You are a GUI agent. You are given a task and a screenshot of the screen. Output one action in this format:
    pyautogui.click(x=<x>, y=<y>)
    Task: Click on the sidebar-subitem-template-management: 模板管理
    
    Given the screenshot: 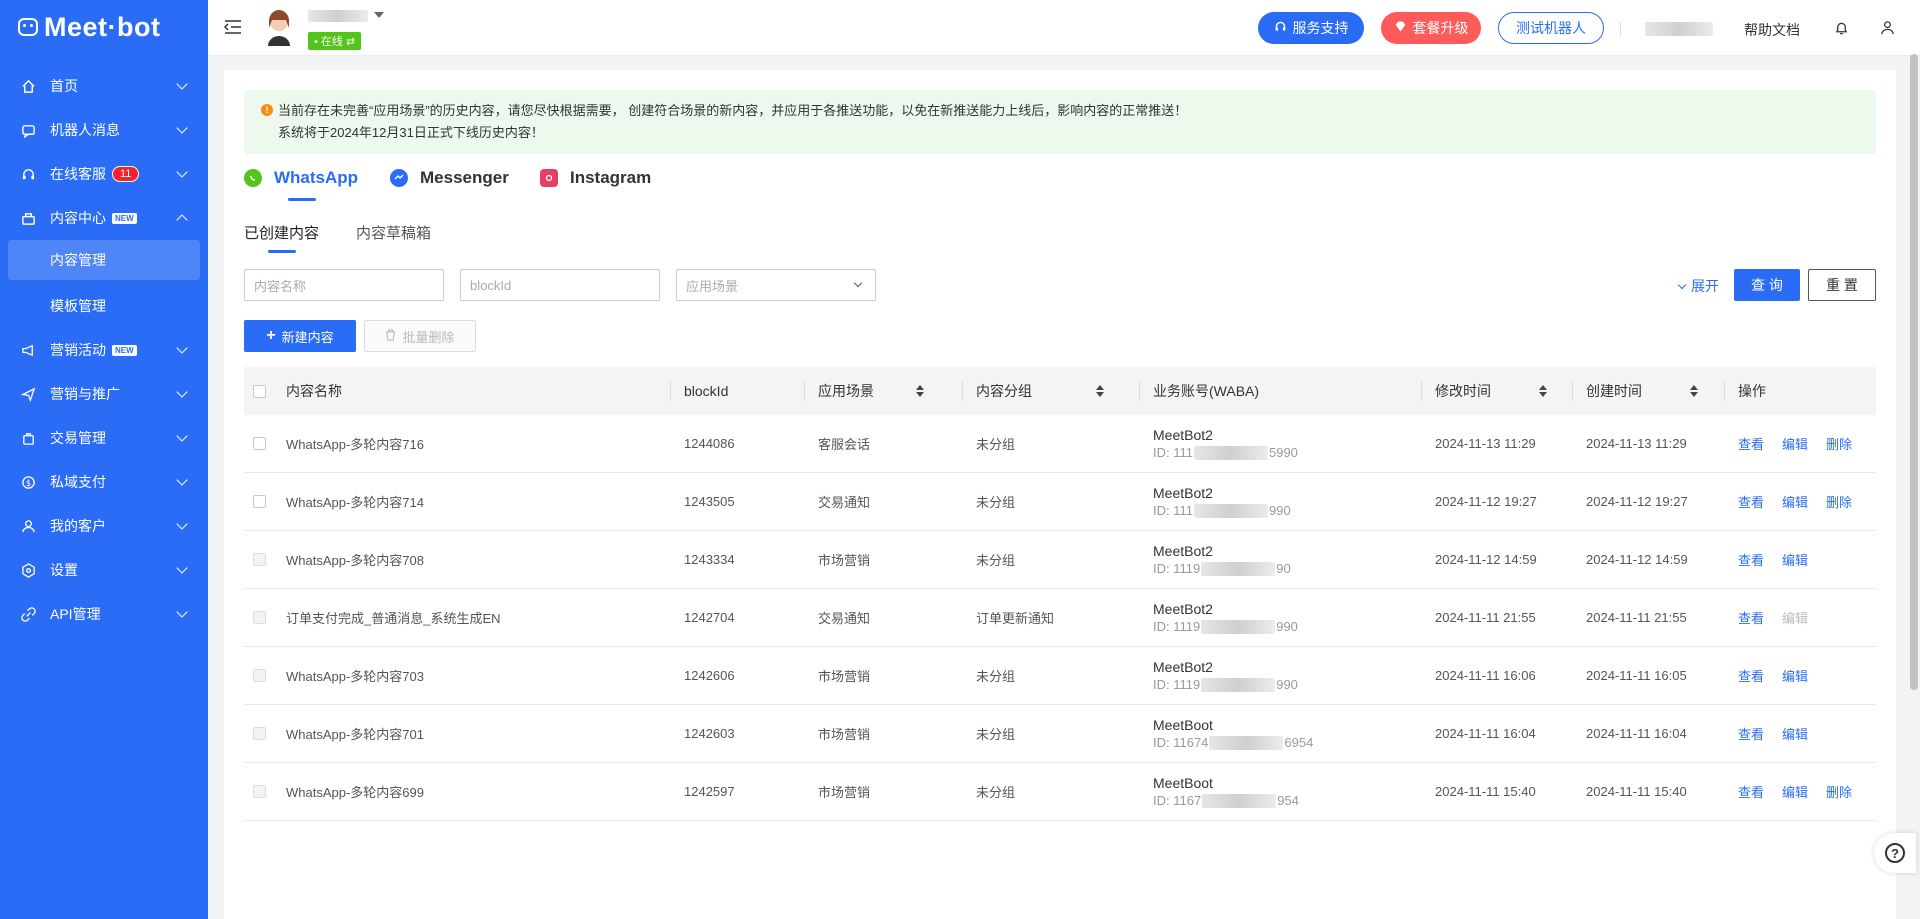 What is the action you would take?
    pyautogui.click(x=104, y=306)
    